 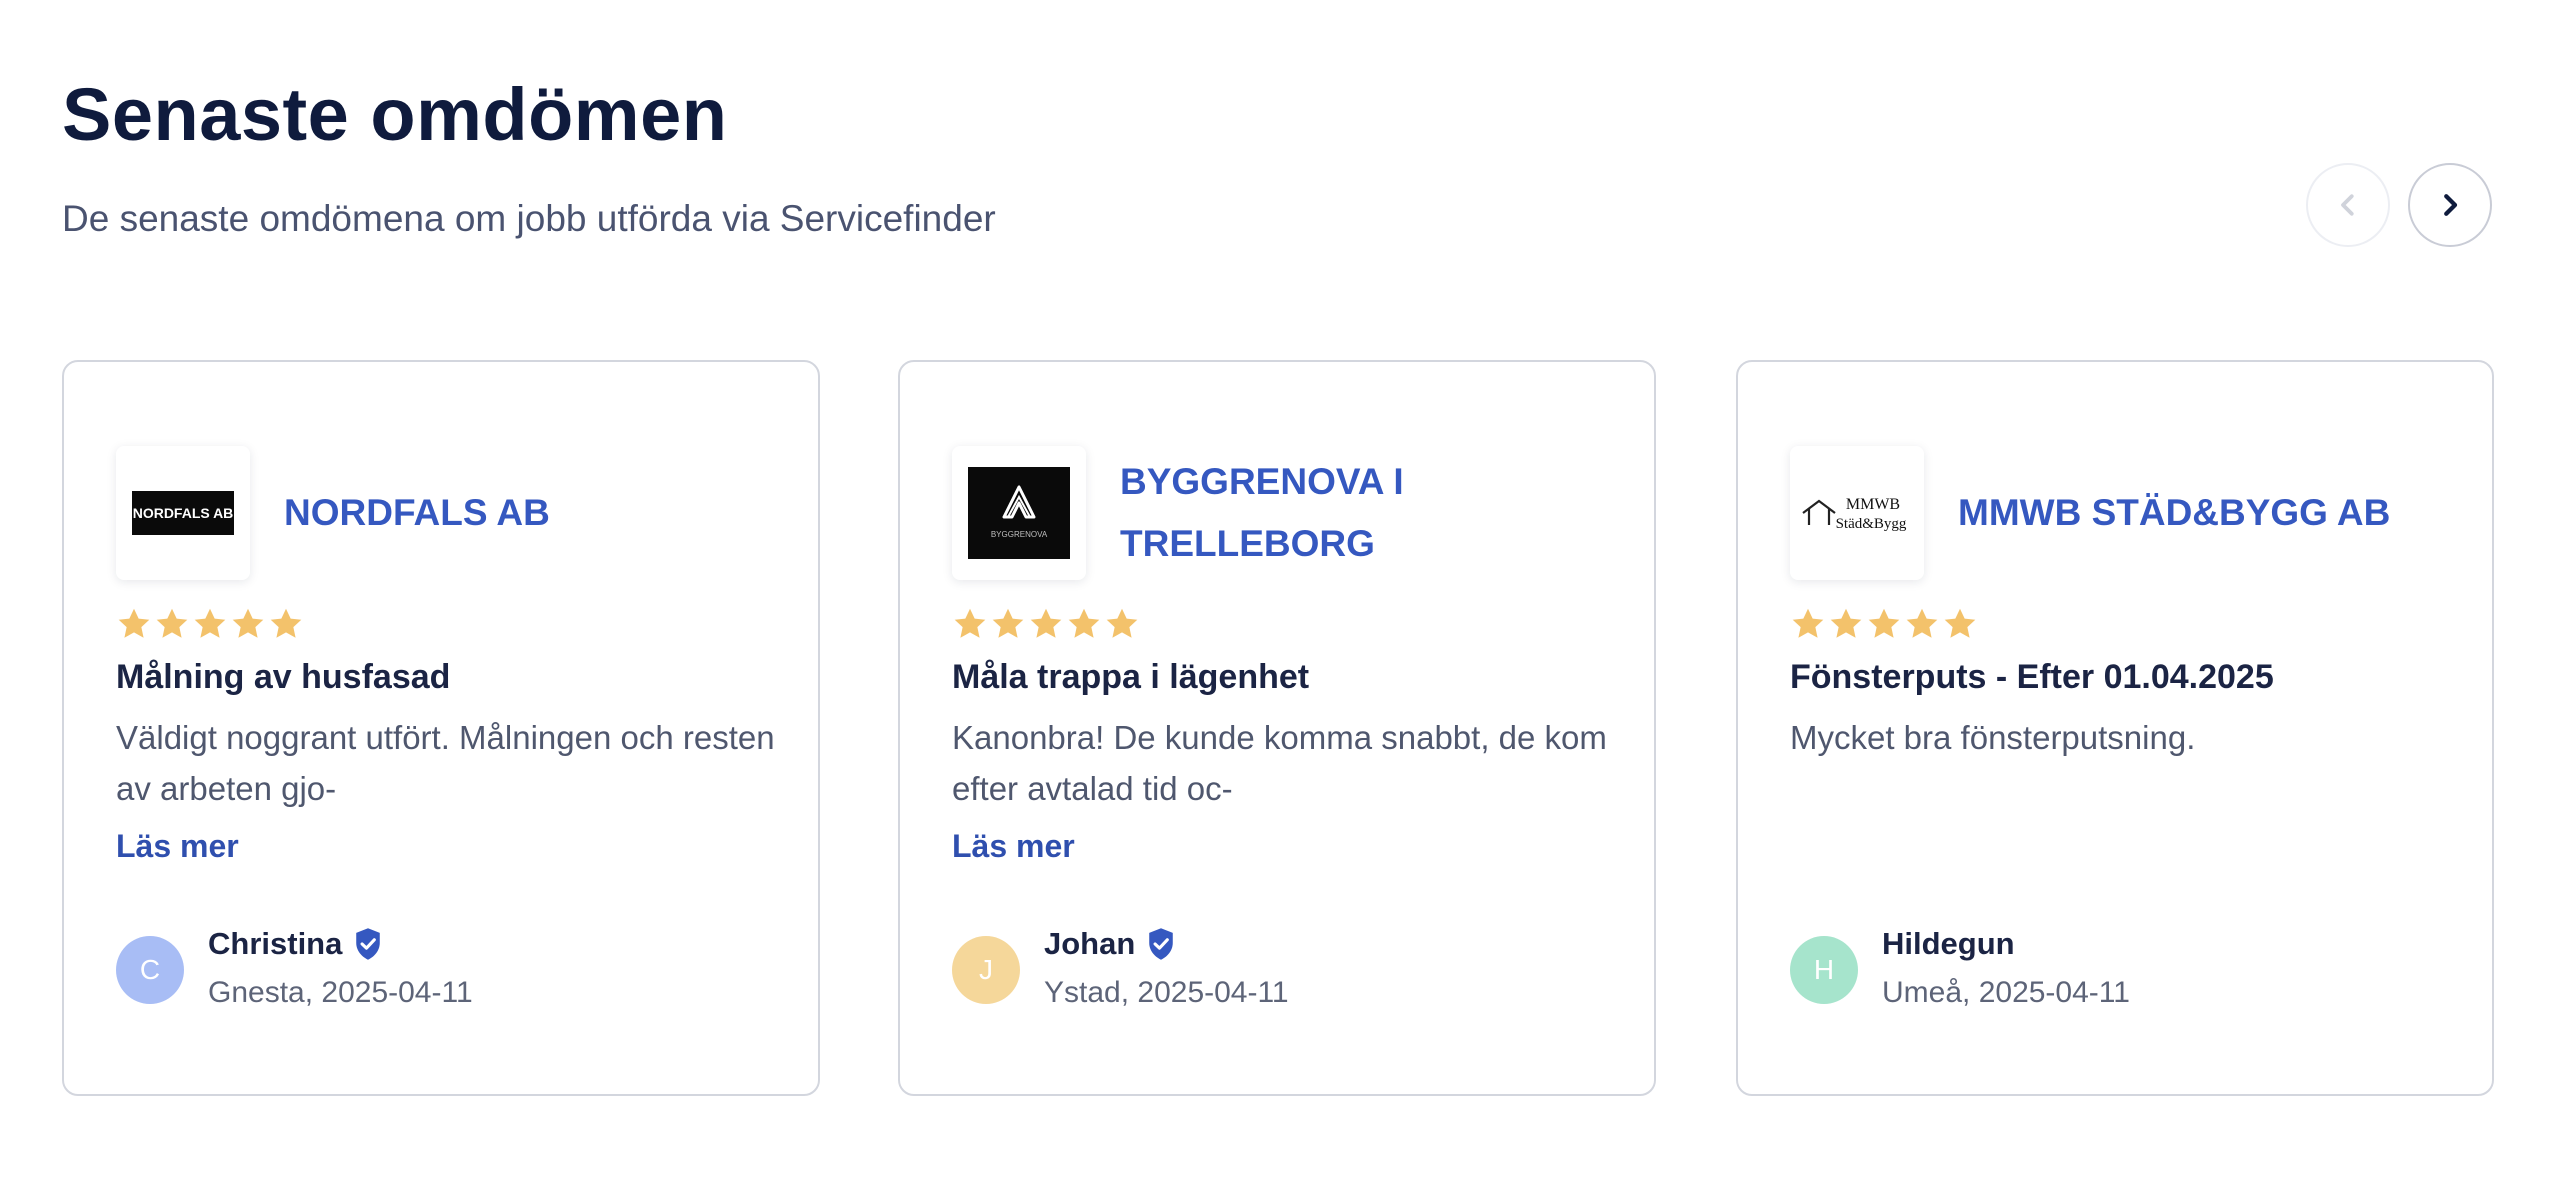 I want to click on reviewer-location-date: Umeå, 2025-04-11, so click(x=2006, y=992).